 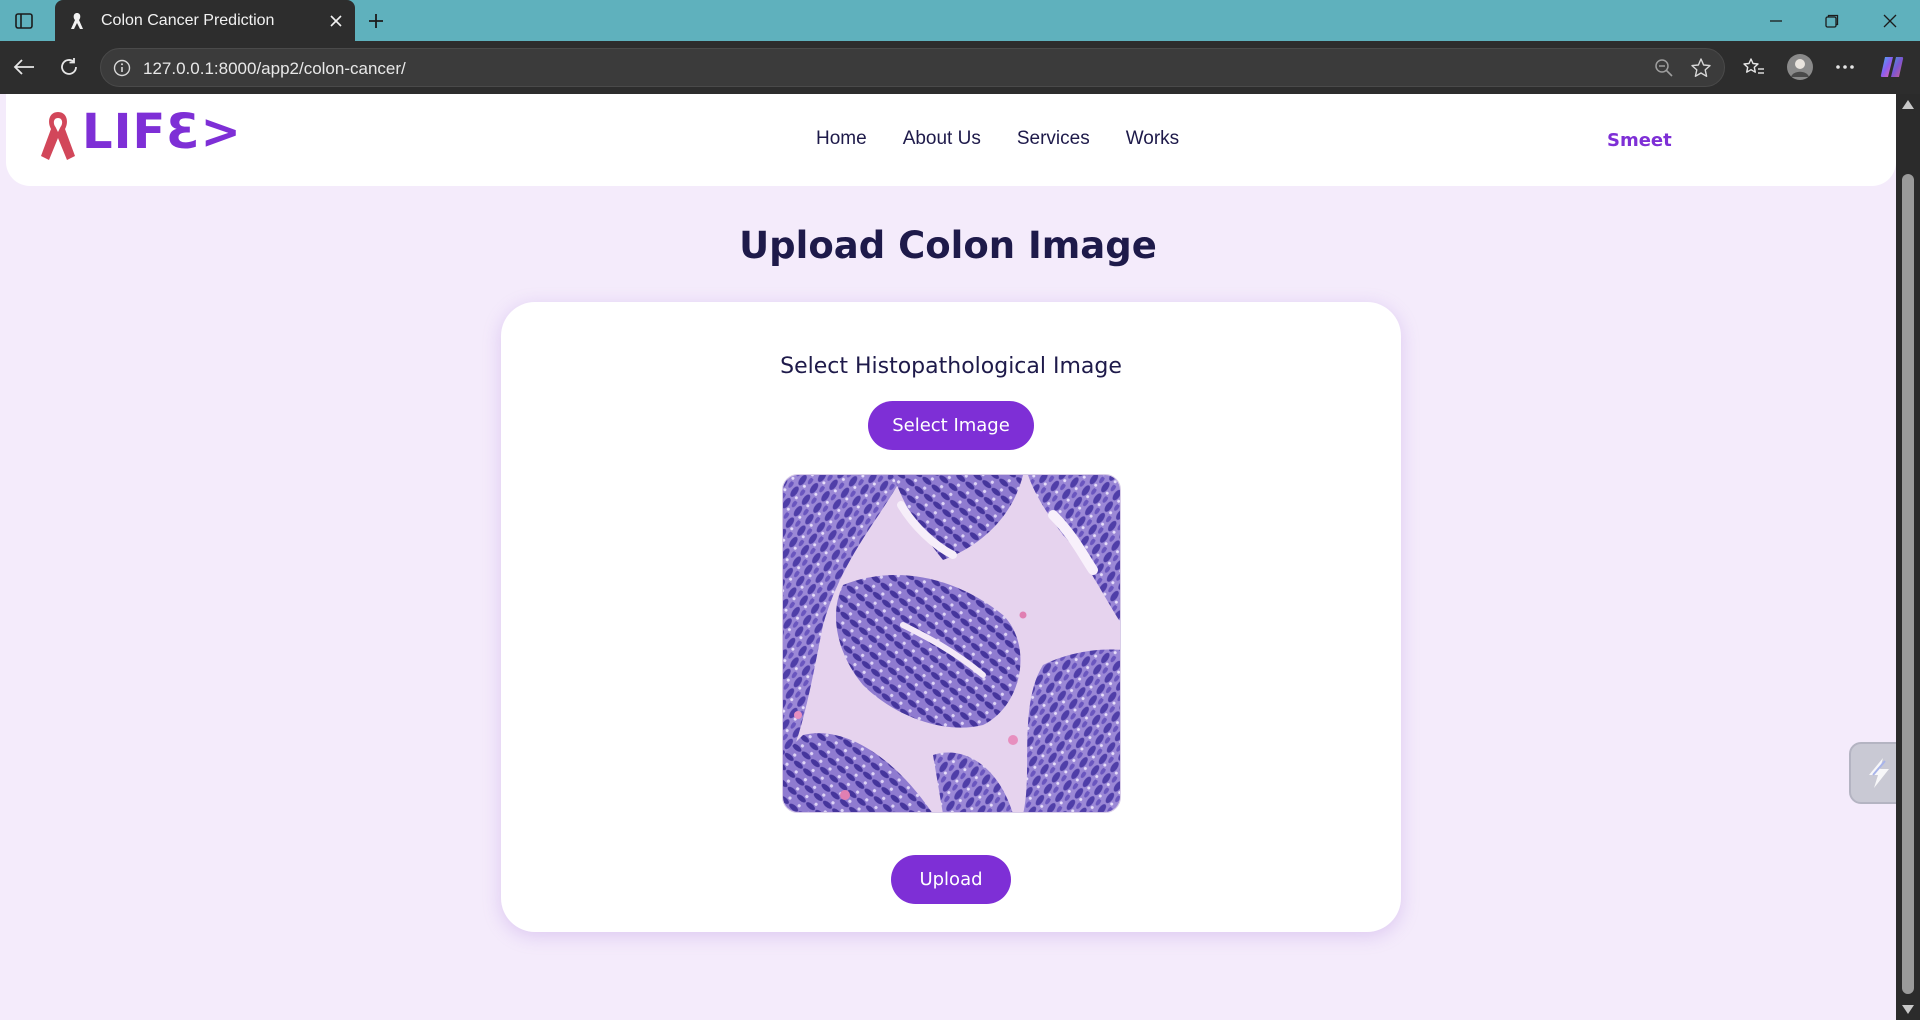 I want to click on minimize-icon, so click(x=1776, y=21).